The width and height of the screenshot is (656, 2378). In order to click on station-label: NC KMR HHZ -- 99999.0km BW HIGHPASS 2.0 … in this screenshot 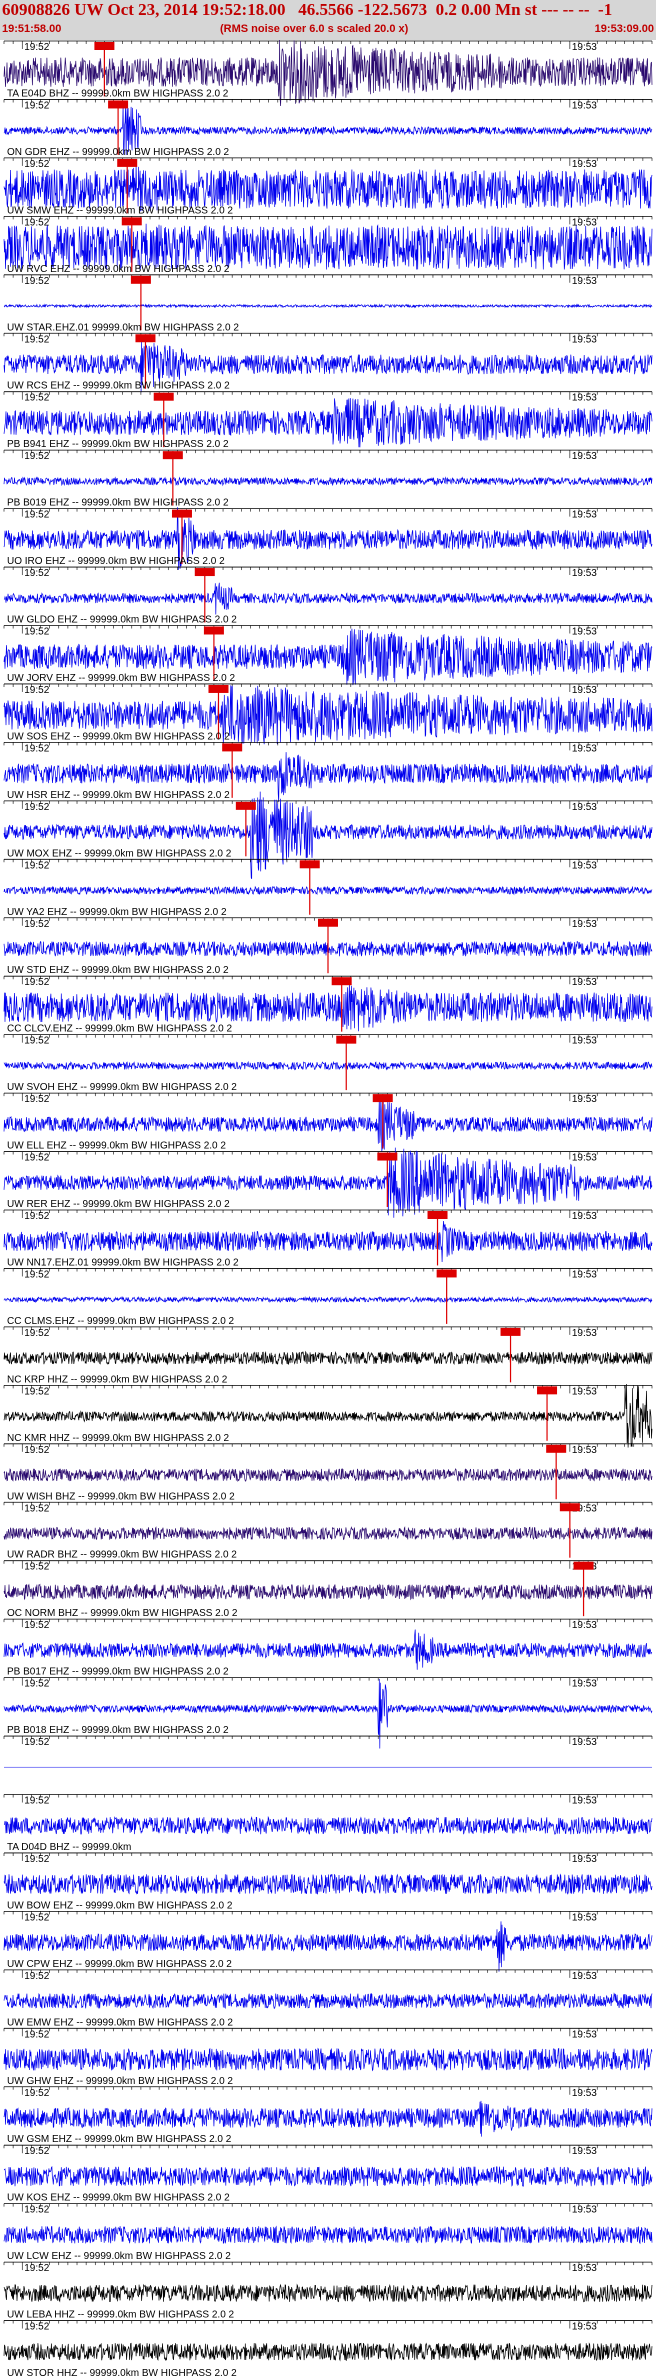, I will do `click(118, 1438)`.